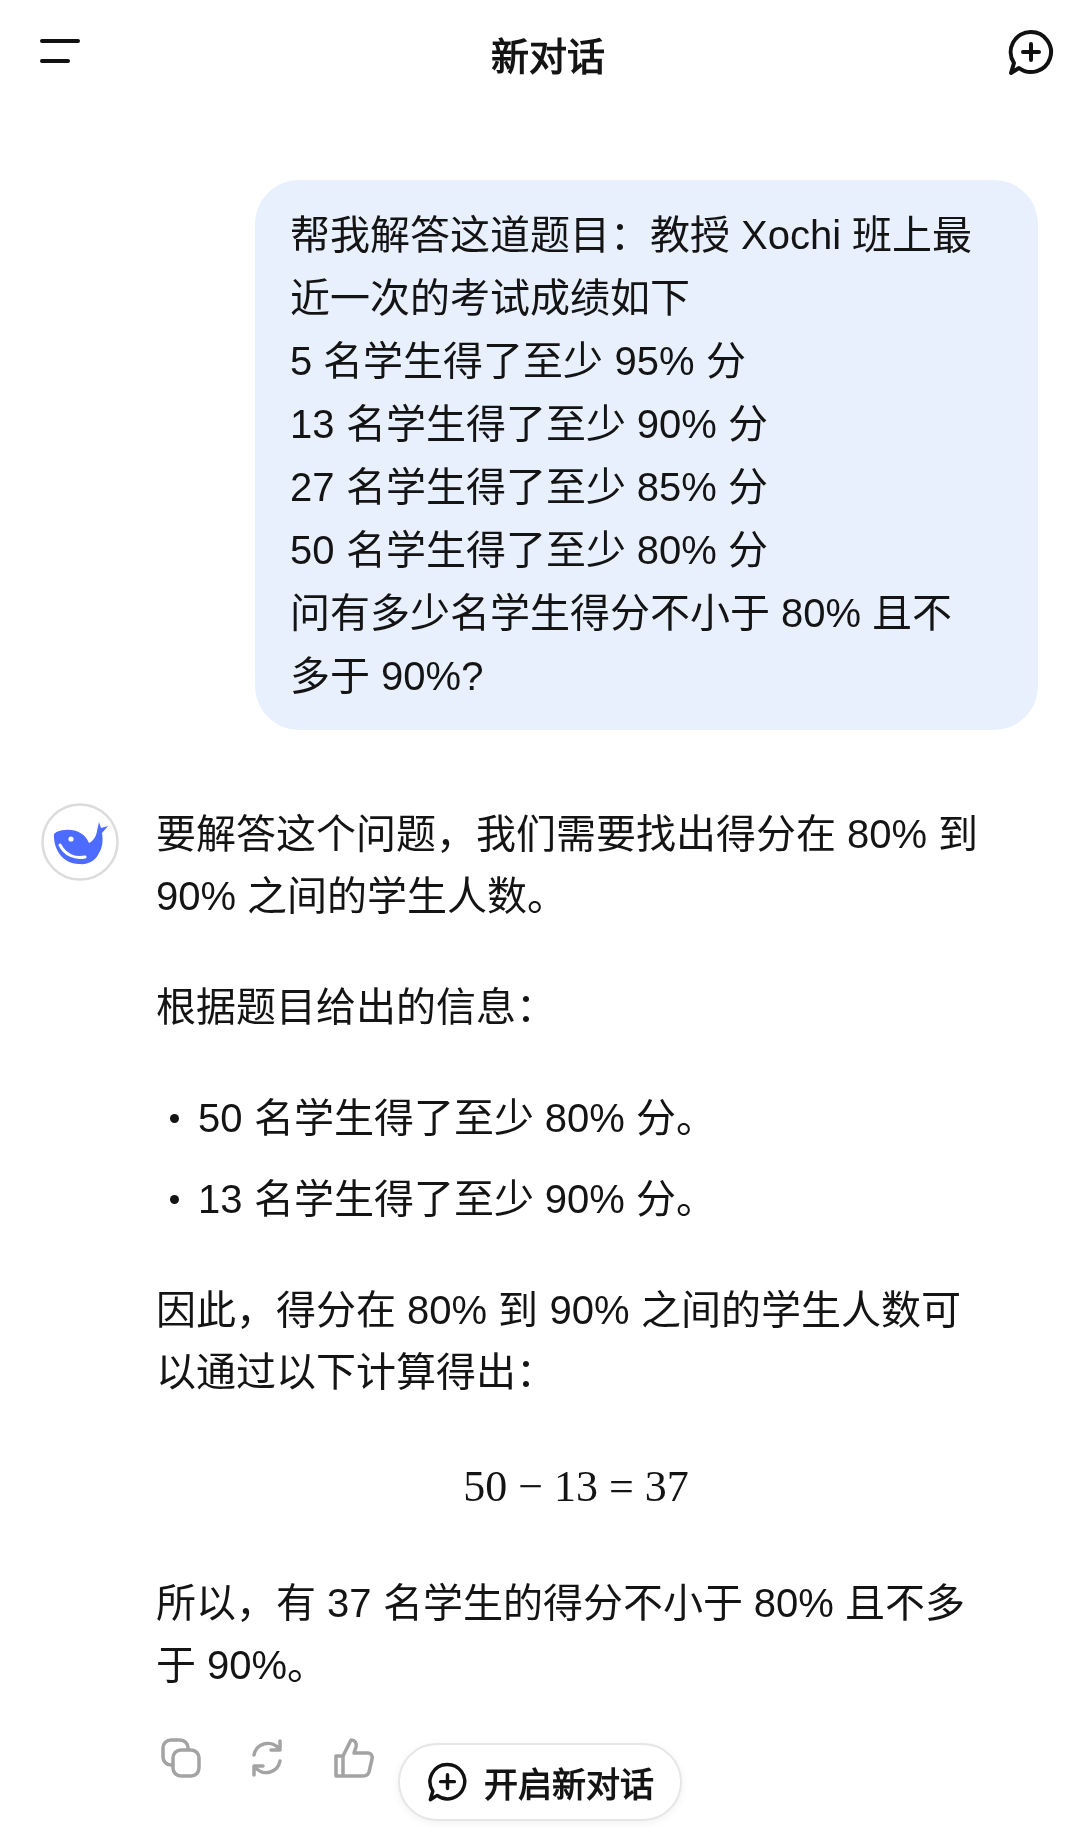  I want to click on message-line: 27 名学生得了至少 85% 分, so click(529, 487).